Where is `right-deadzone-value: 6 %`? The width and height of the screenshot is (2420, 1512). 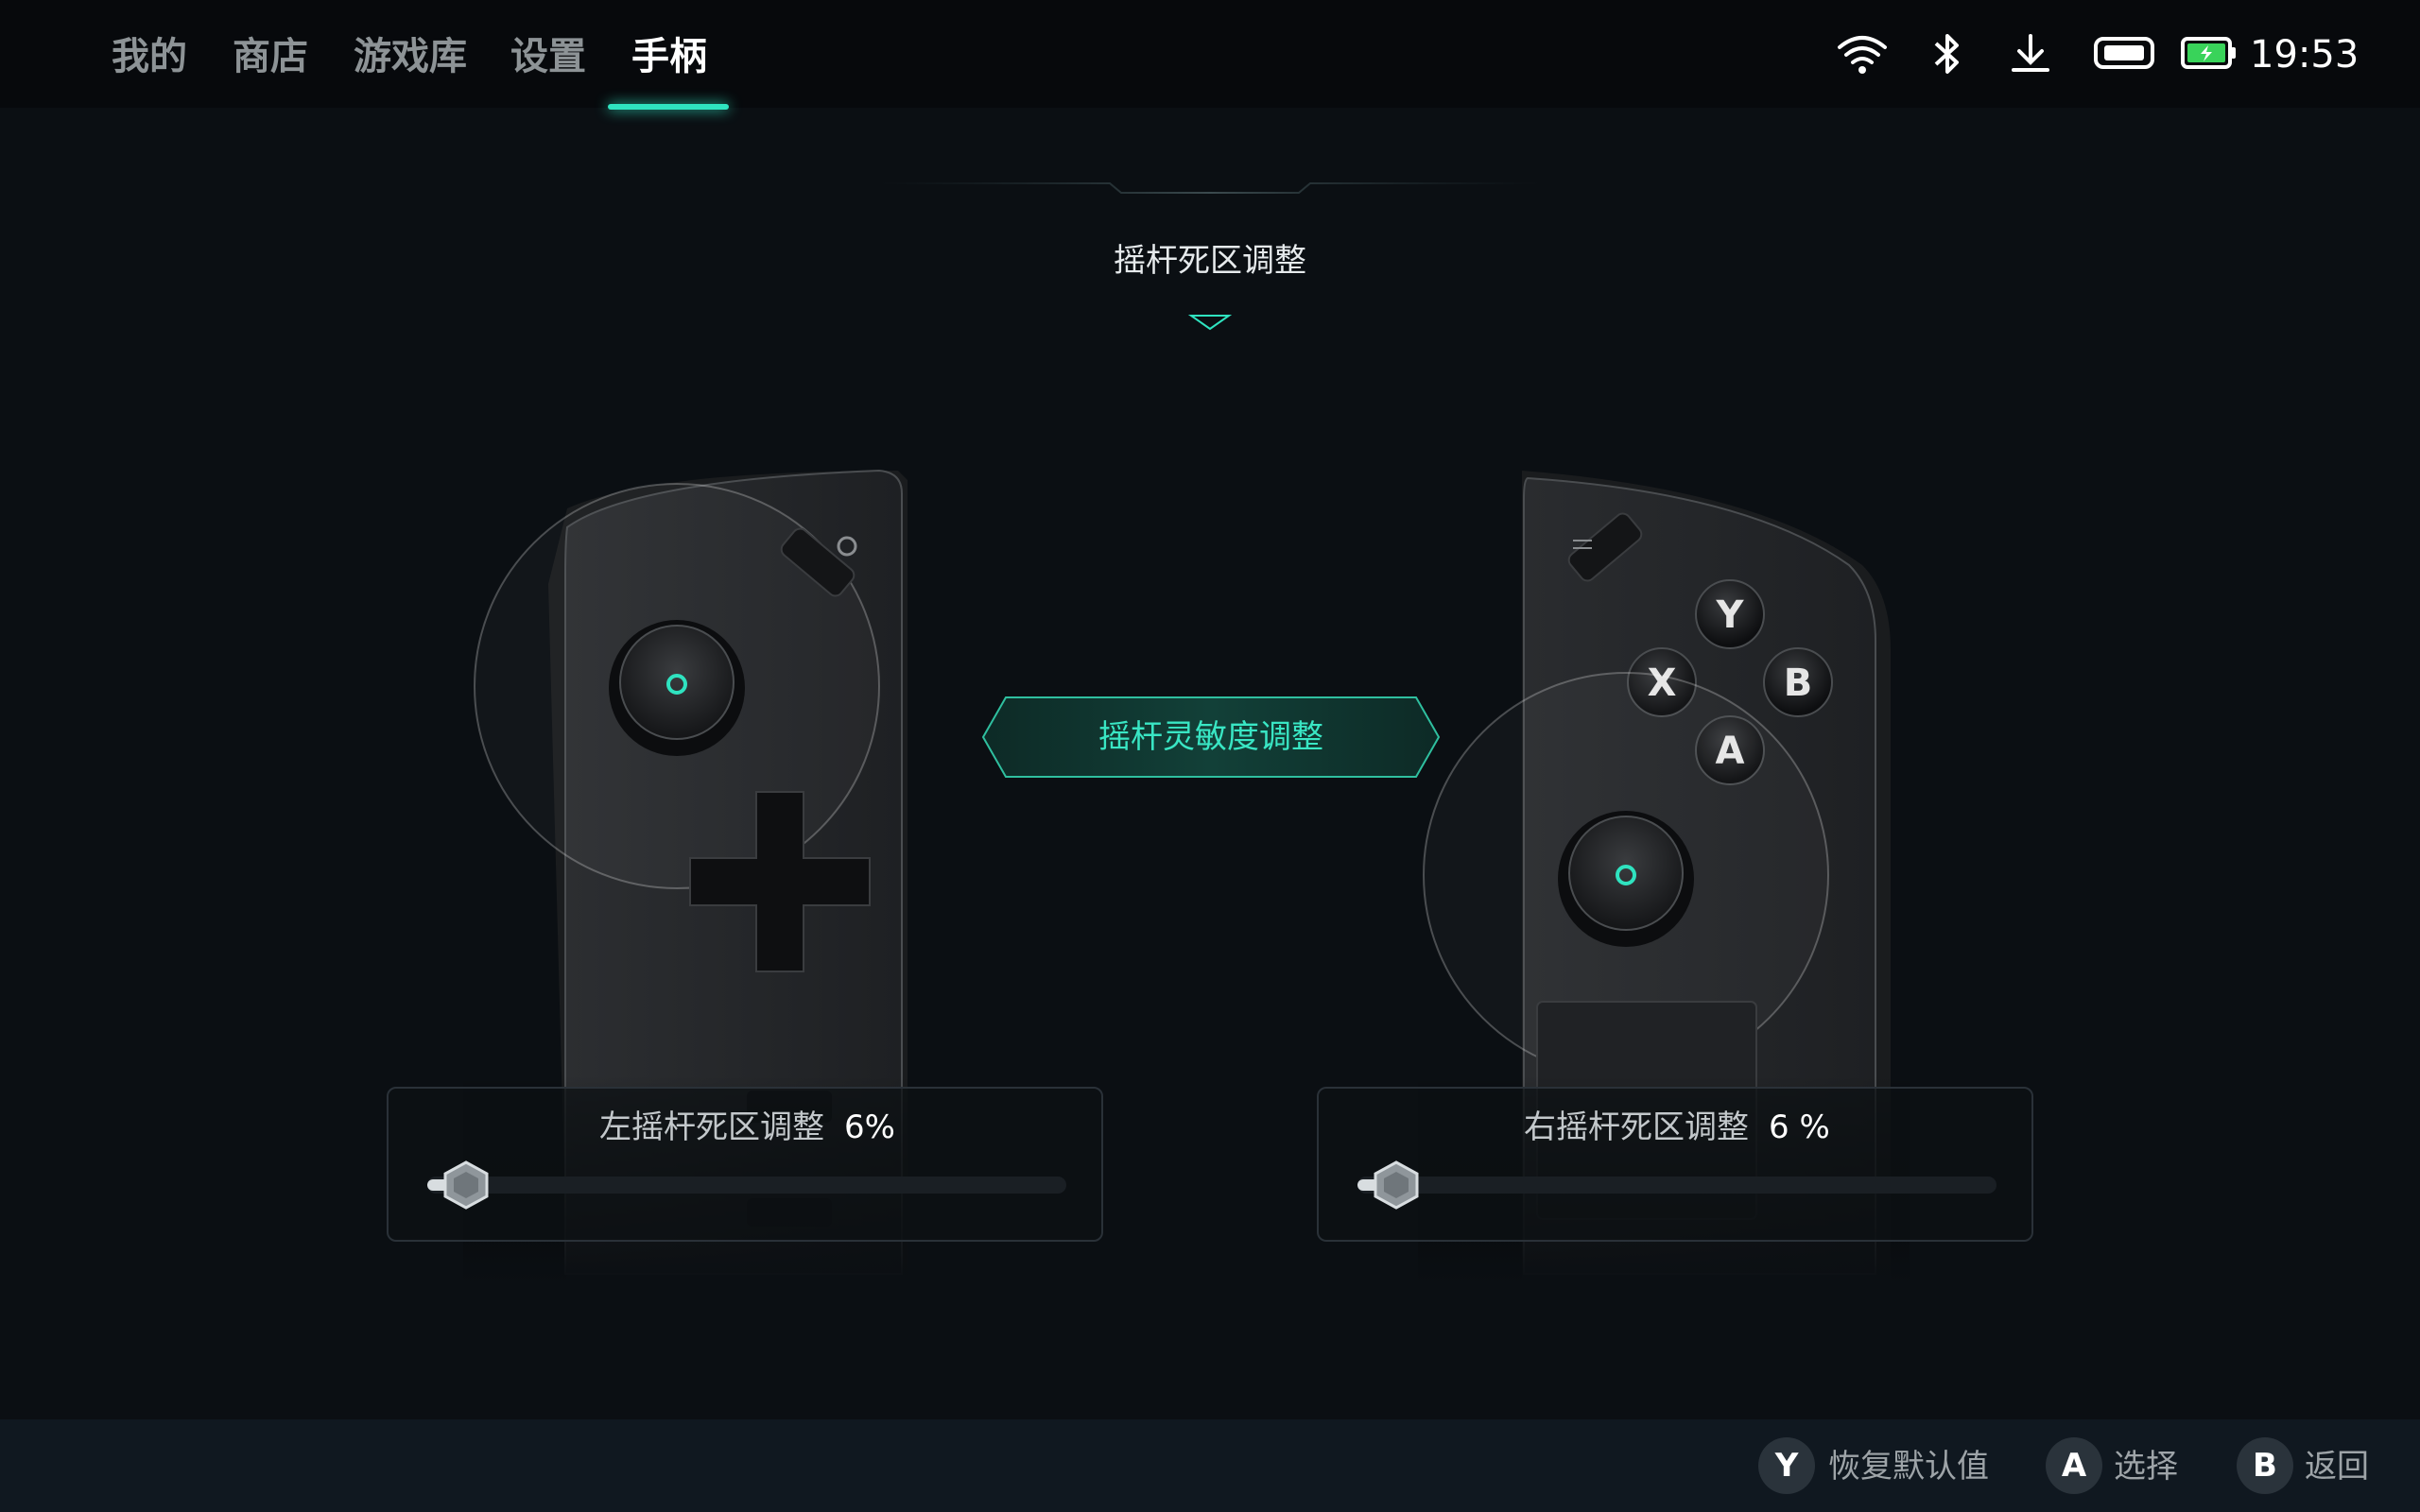 right-deadzone-value: 6 % is located at coordinates (1800, 1127).